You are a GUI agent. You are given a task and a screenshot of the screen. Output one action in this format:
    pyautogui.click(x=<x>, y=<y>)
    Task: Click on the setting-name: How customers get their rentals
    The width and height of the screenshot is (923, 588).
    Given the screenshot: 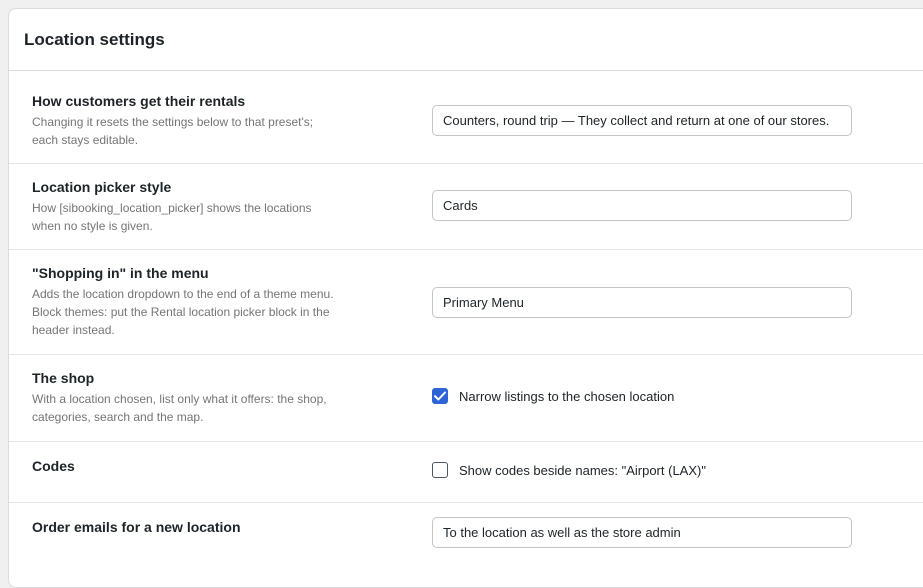 What is the action you would take?
    pyautogui.click(x=139, y=101)
    